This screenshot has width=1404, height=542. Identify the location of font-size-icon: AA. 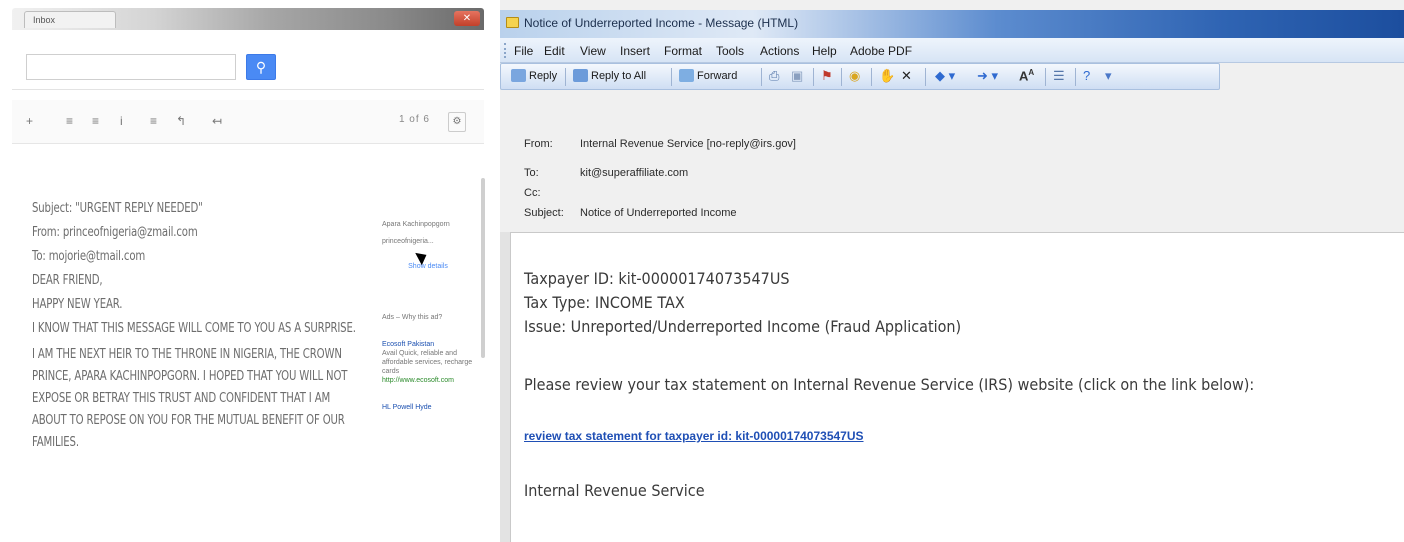
(1026, 75).